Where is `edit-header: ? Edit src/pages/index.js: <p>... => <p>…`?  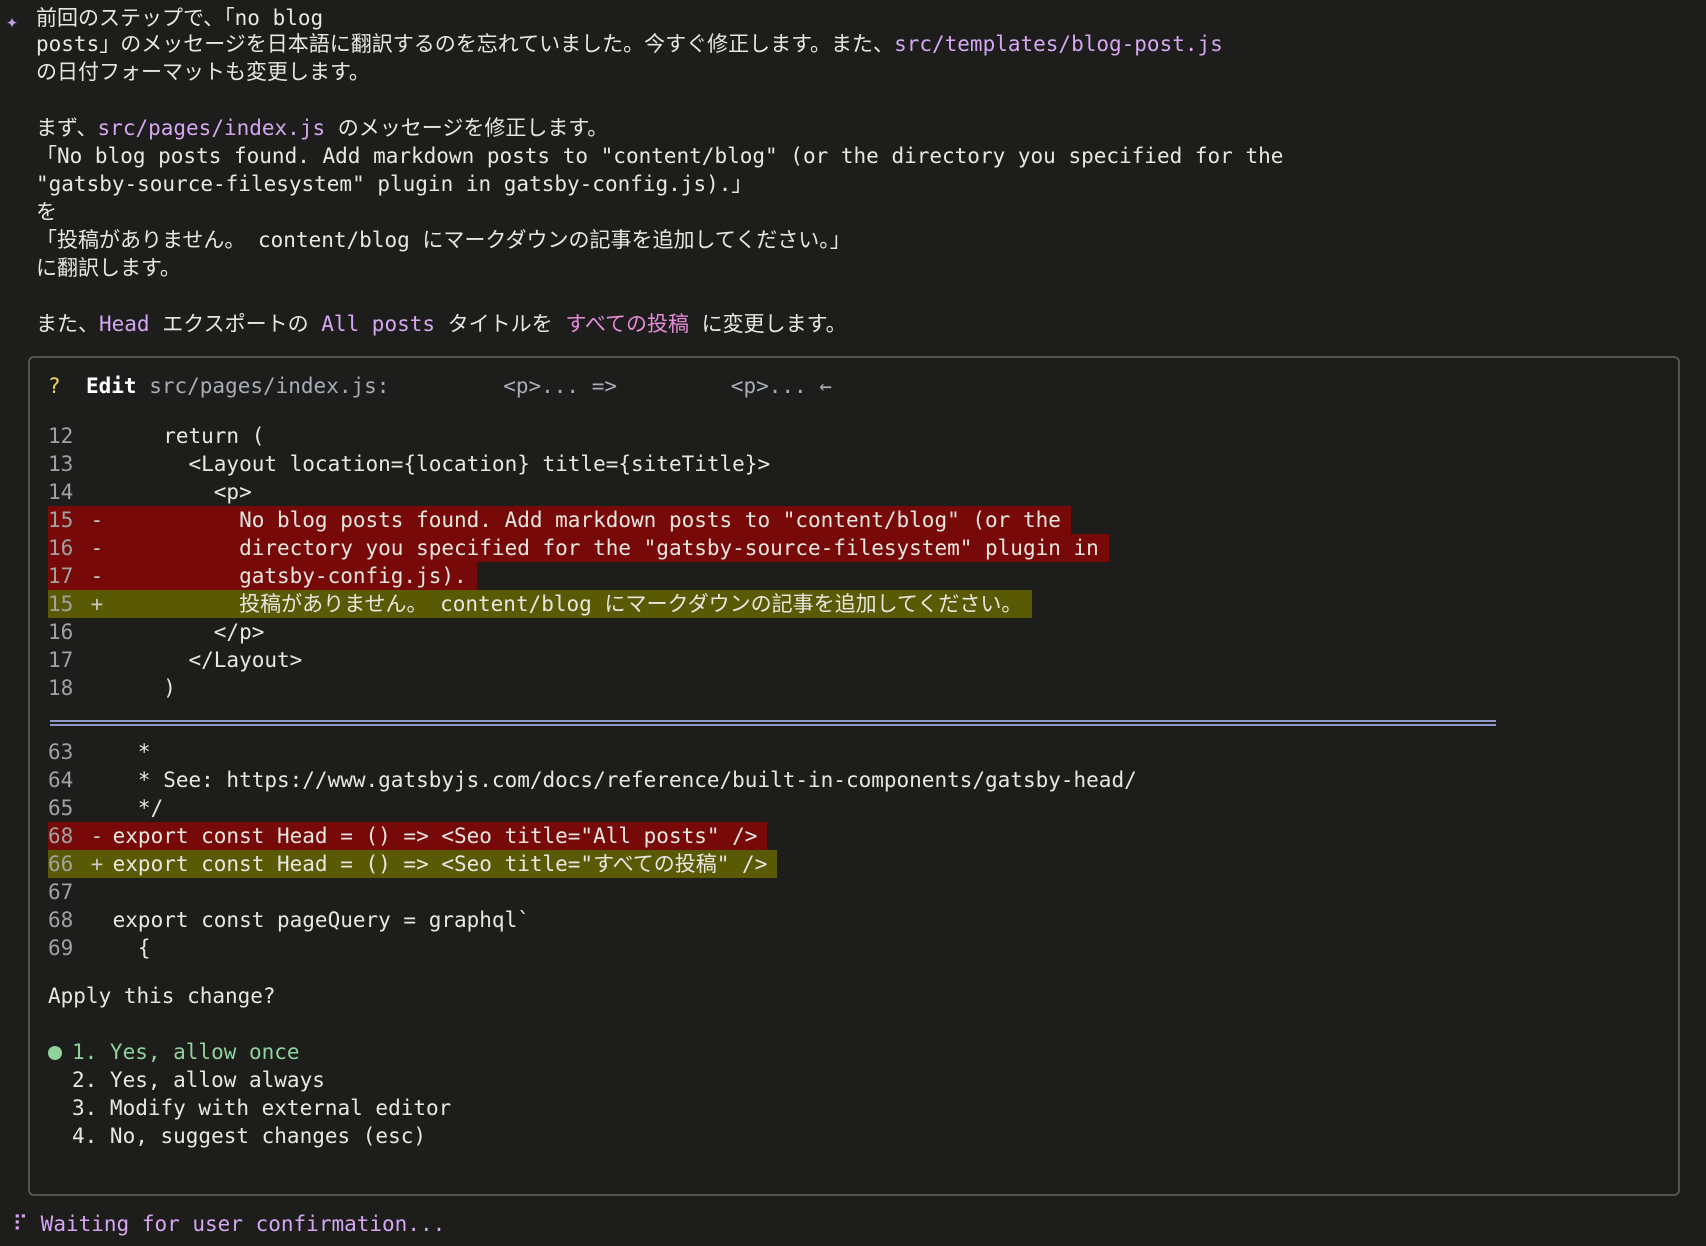 edit-header: ? Edit src/pages/index.js: <p>... => <p>… is located at coordinates (440, 386).